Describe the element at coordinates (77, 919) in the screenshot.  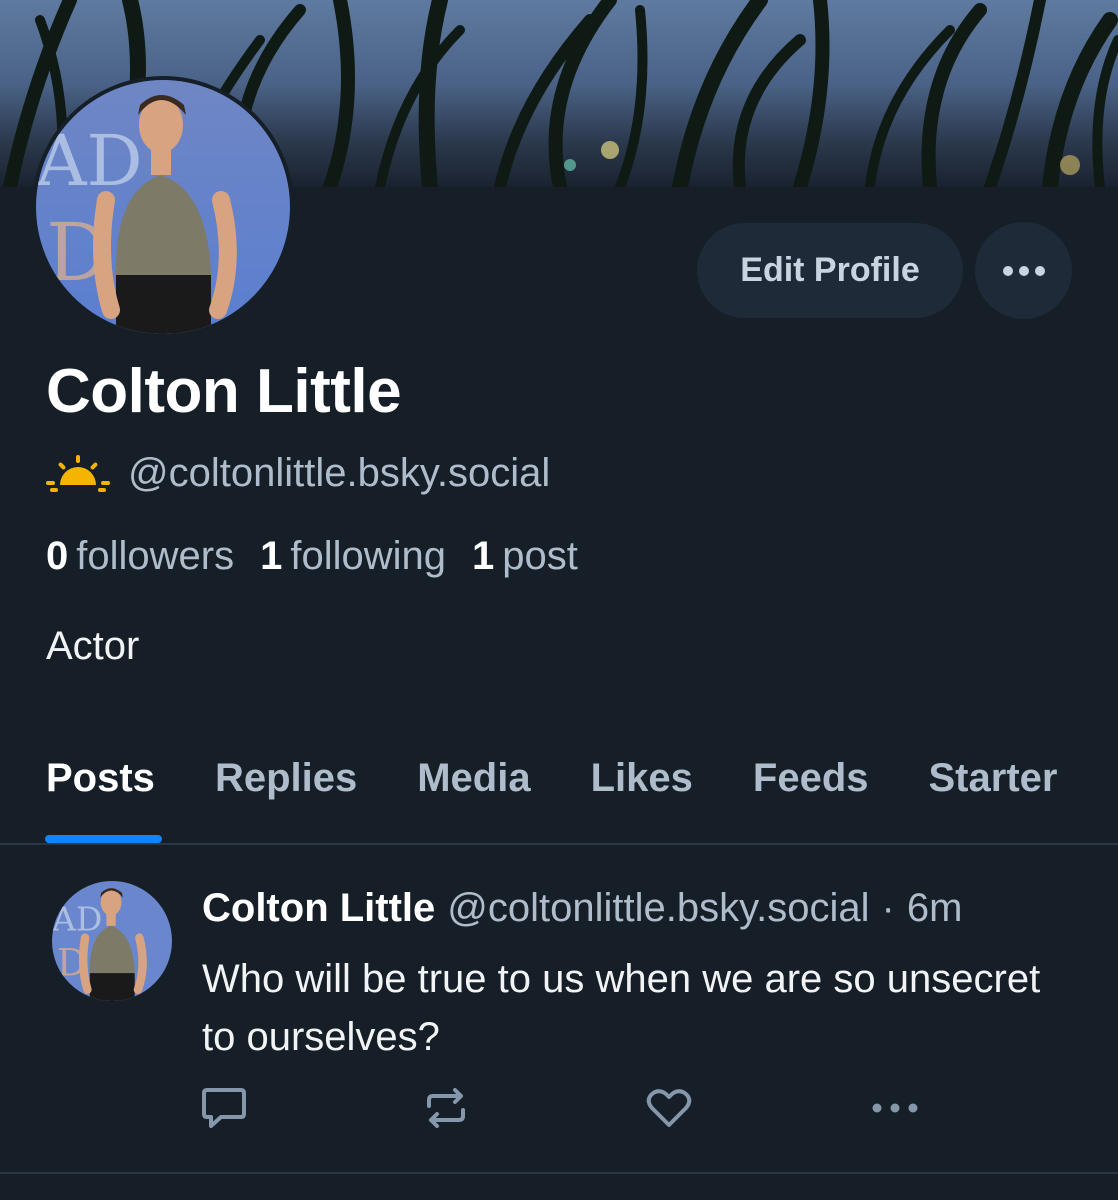
I see `svg-text: AD` at that location.